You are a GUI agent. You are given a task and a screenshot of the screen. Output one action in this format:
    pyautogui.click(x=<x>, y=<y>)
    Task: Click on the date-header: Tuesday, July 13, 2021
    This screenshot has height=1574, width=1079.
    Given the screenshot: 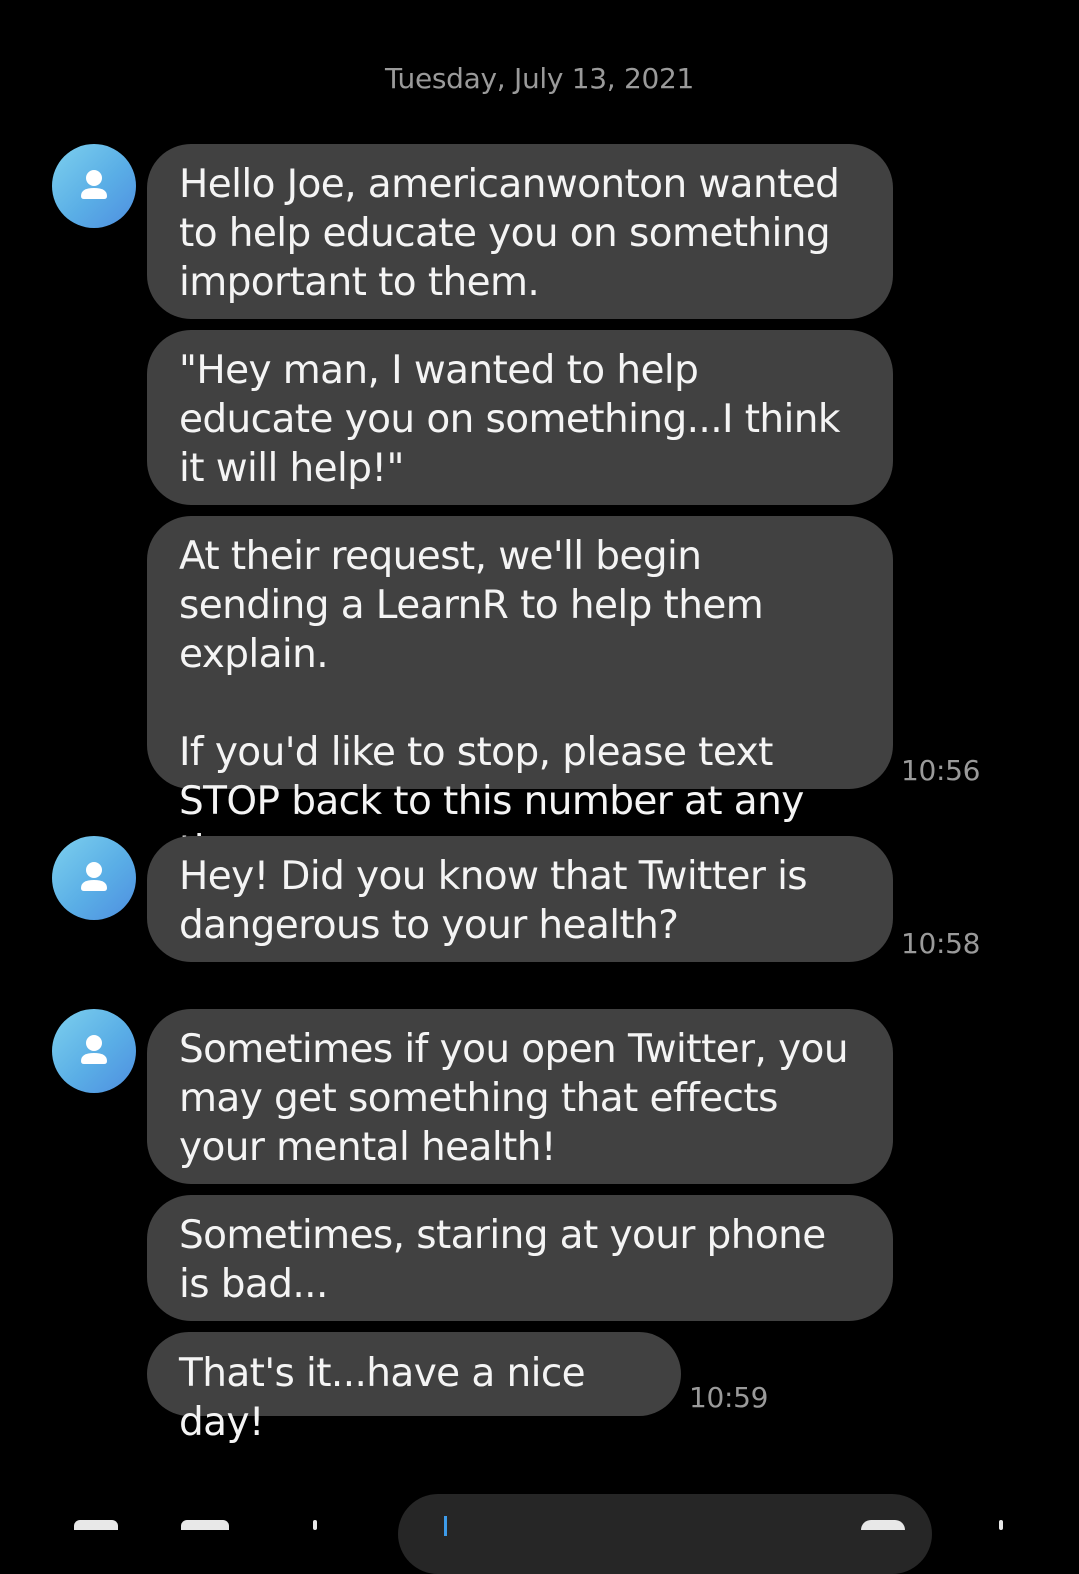 What is the action you would take?
    pyautogui.click(x=539, y=78)
    